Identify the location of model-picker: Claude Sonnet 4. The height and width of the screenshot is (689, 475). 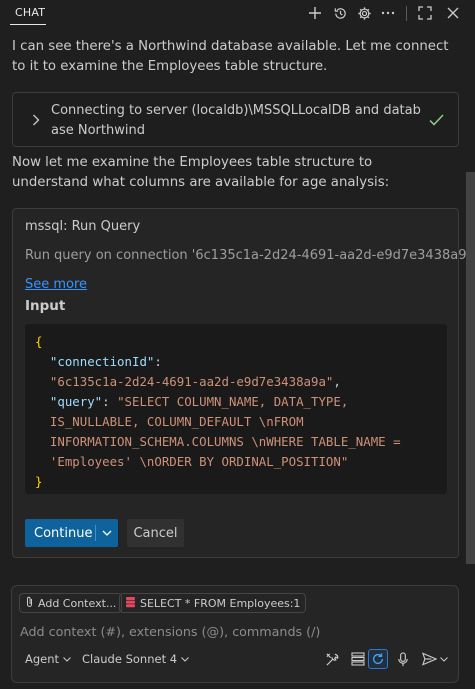
(135, 659).